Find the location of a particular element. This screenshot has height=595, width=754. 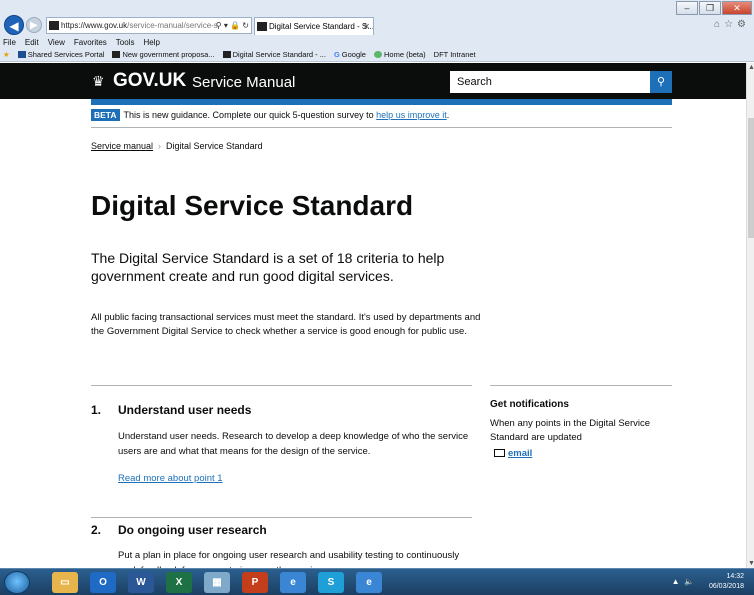

breadcrumb: Service manual › Digital Service Standard is located at coordinates (177, 146).